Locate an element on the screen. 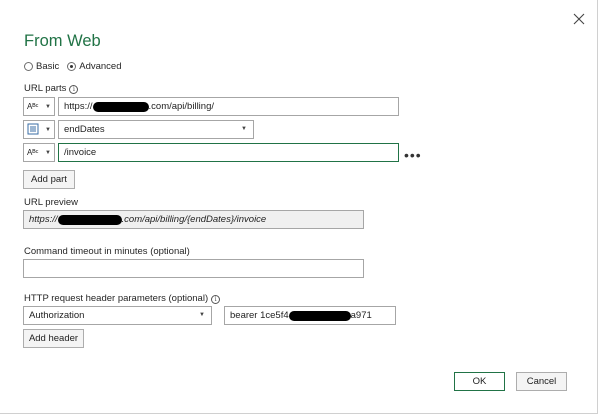 The image size is (602, 419). mode-radio-group: Basic Advanced is located at coordinates (77, 66).